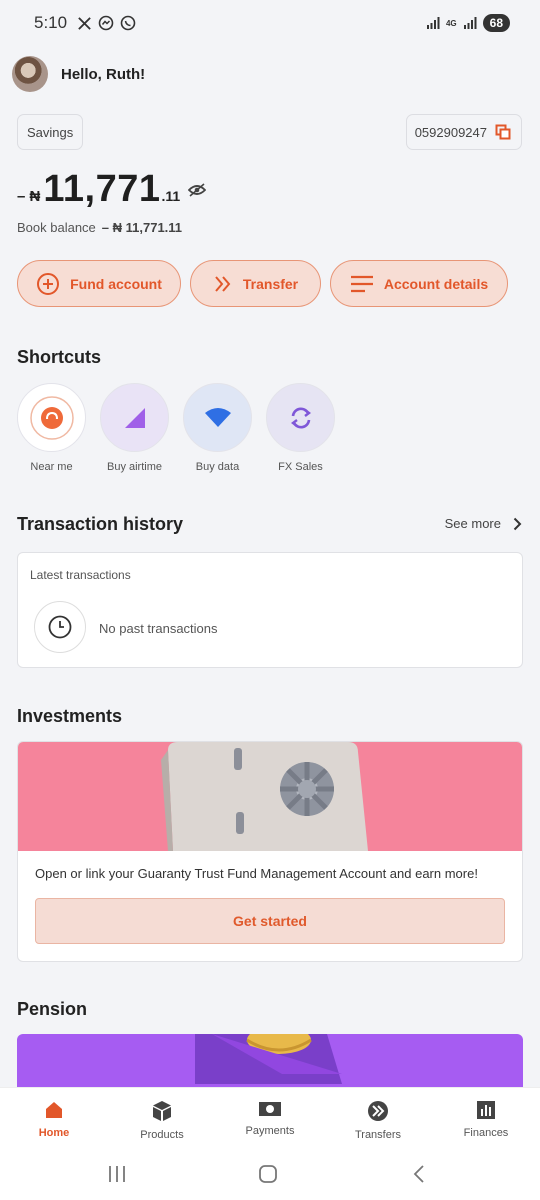 This screenshot has width=540, height=1200. I want to click on notification-icons, so click(106, 23).